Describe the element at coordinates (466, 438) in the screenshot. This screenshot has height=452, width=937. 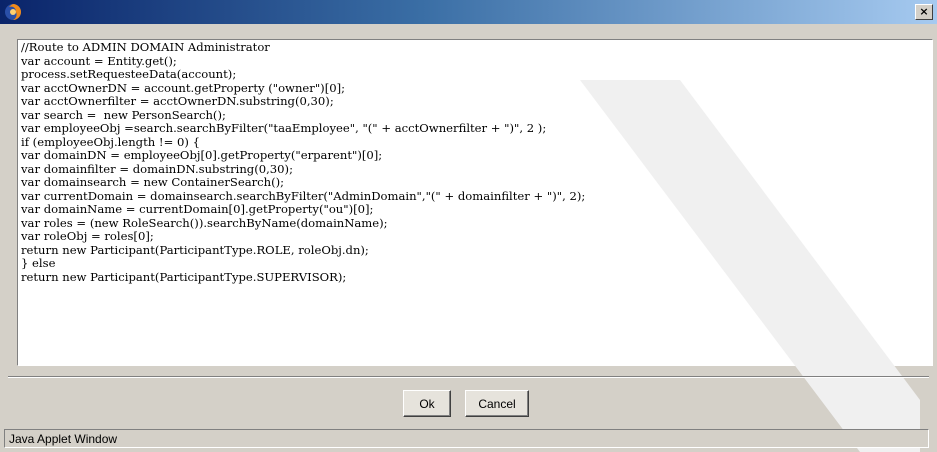
I see `status-bar: Java Applet Window` at that location.